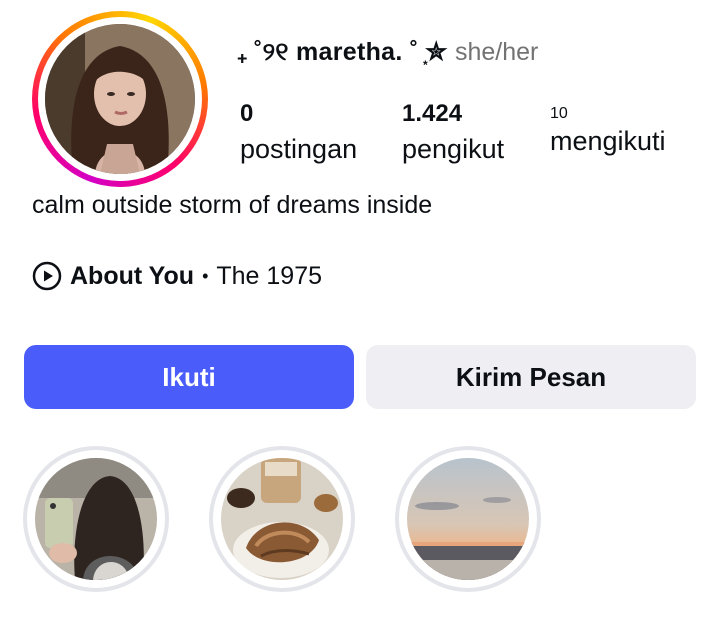 The image size is (720, 631). I want to click on following-stat: 10 mengikuti, so click(608, 131).